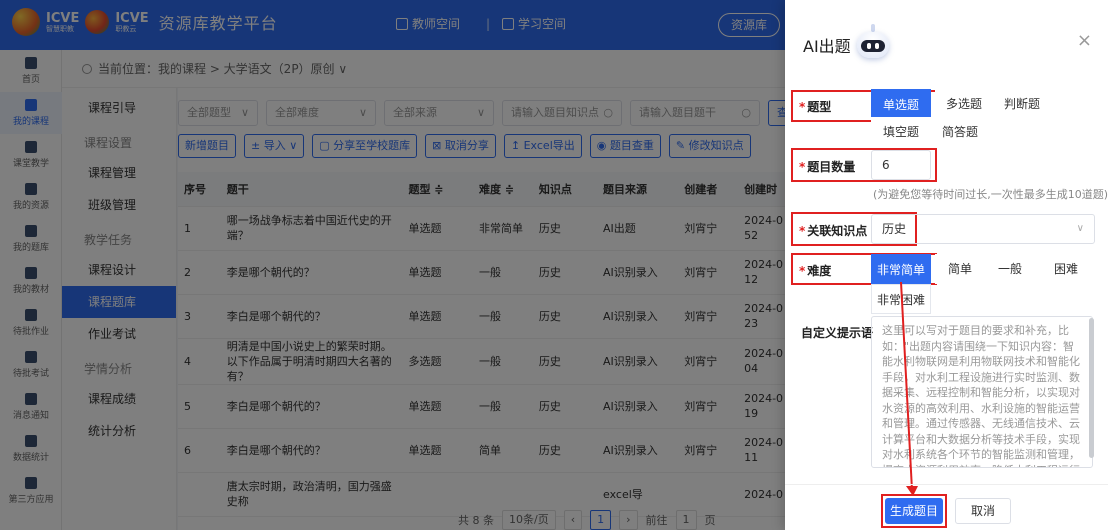 This screenshot has width=1108, height=530. Describe the element at coordinates (909, 388) in the screenshot. I see `annotation-arrow` at that location.